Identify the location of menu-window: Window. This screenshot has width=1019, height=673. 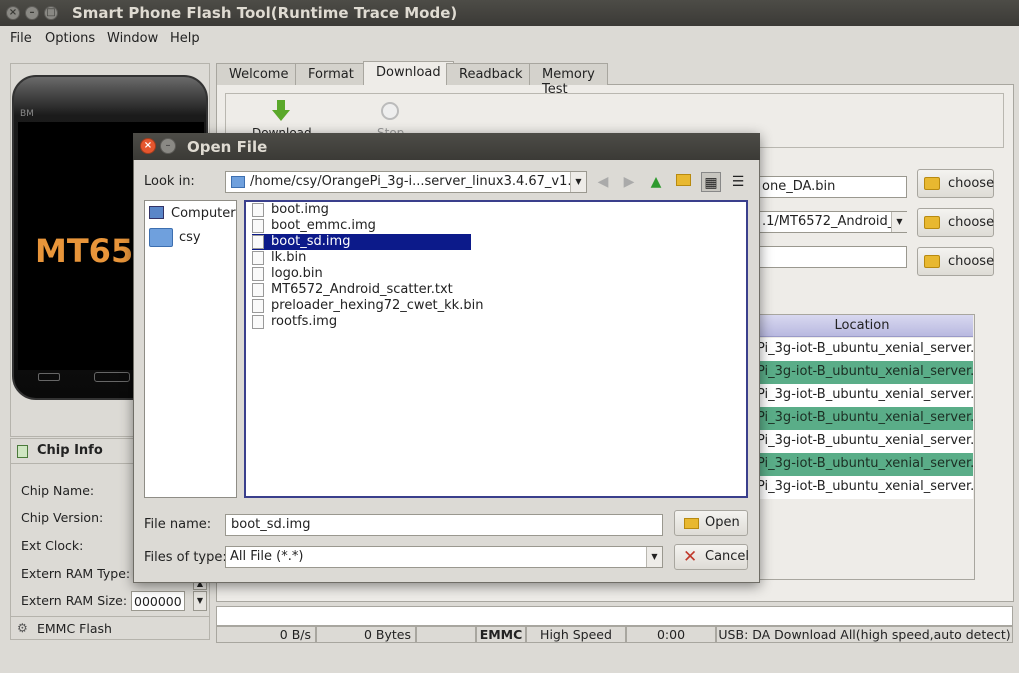
(132, 38).